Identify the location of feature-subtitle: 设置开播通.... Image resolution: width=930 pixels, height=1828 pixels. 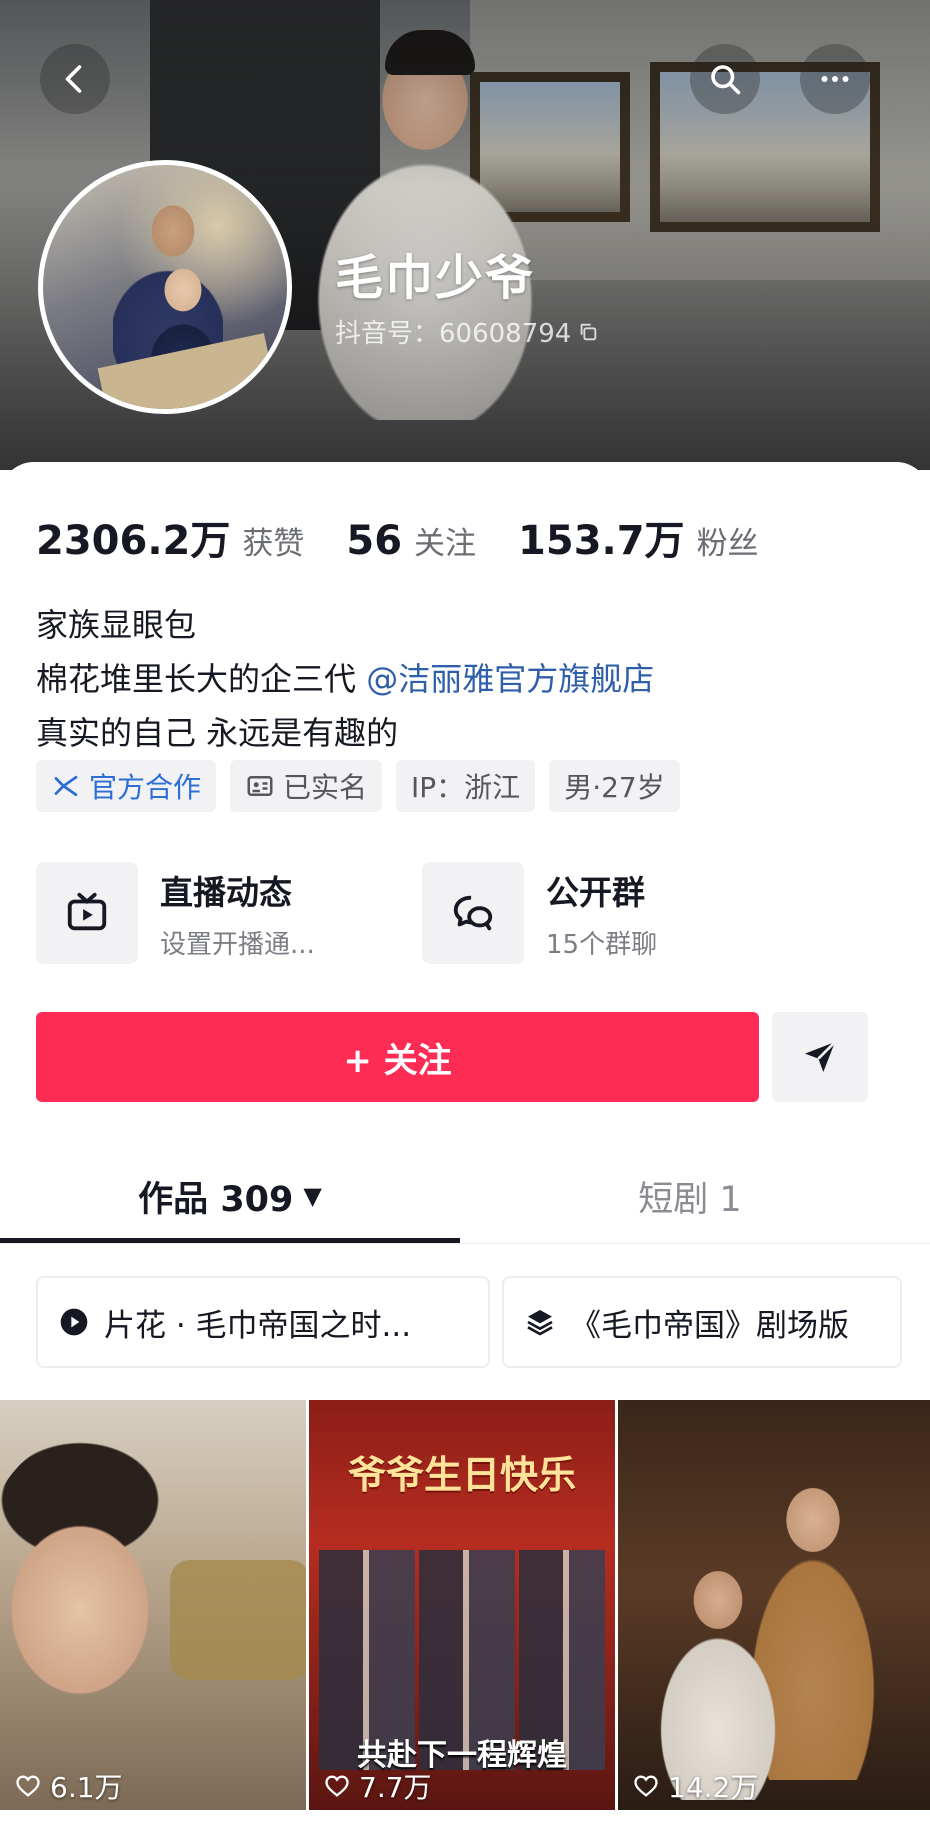
(237, 944).